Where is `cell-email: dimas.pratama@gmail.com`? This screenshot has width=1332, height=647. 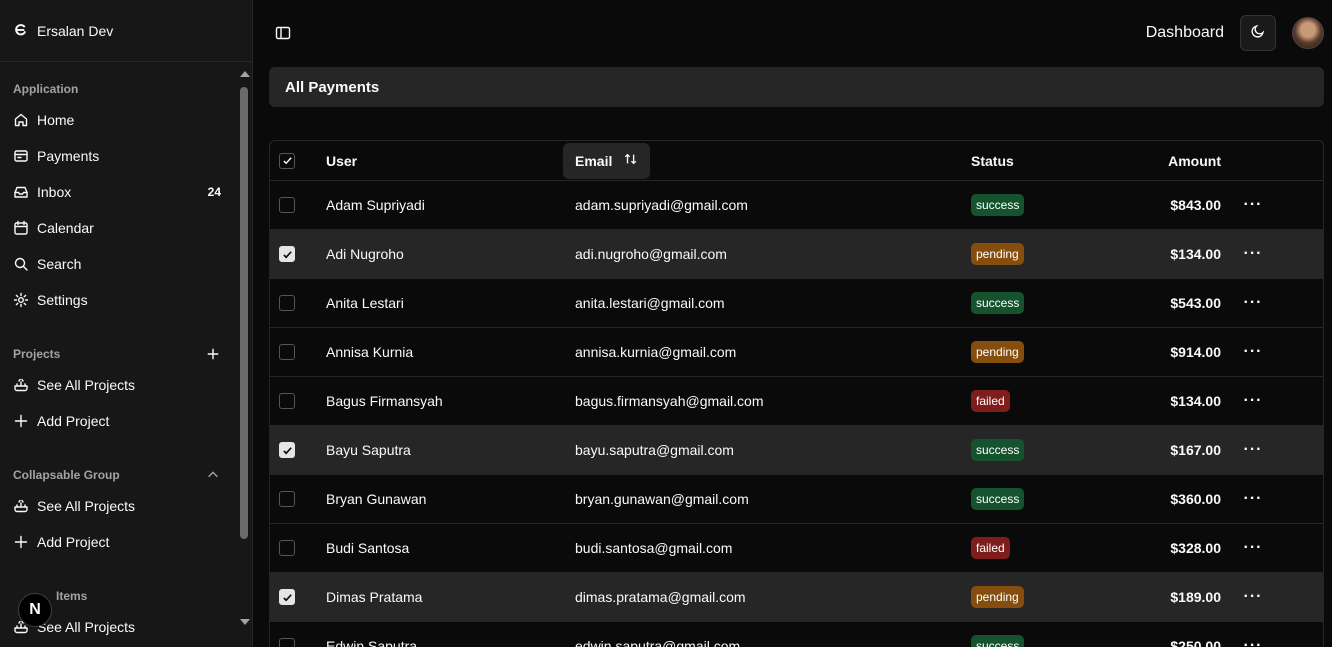 cell-email: dimas.pratama@gmail.com is located at coordinates (660, 597).